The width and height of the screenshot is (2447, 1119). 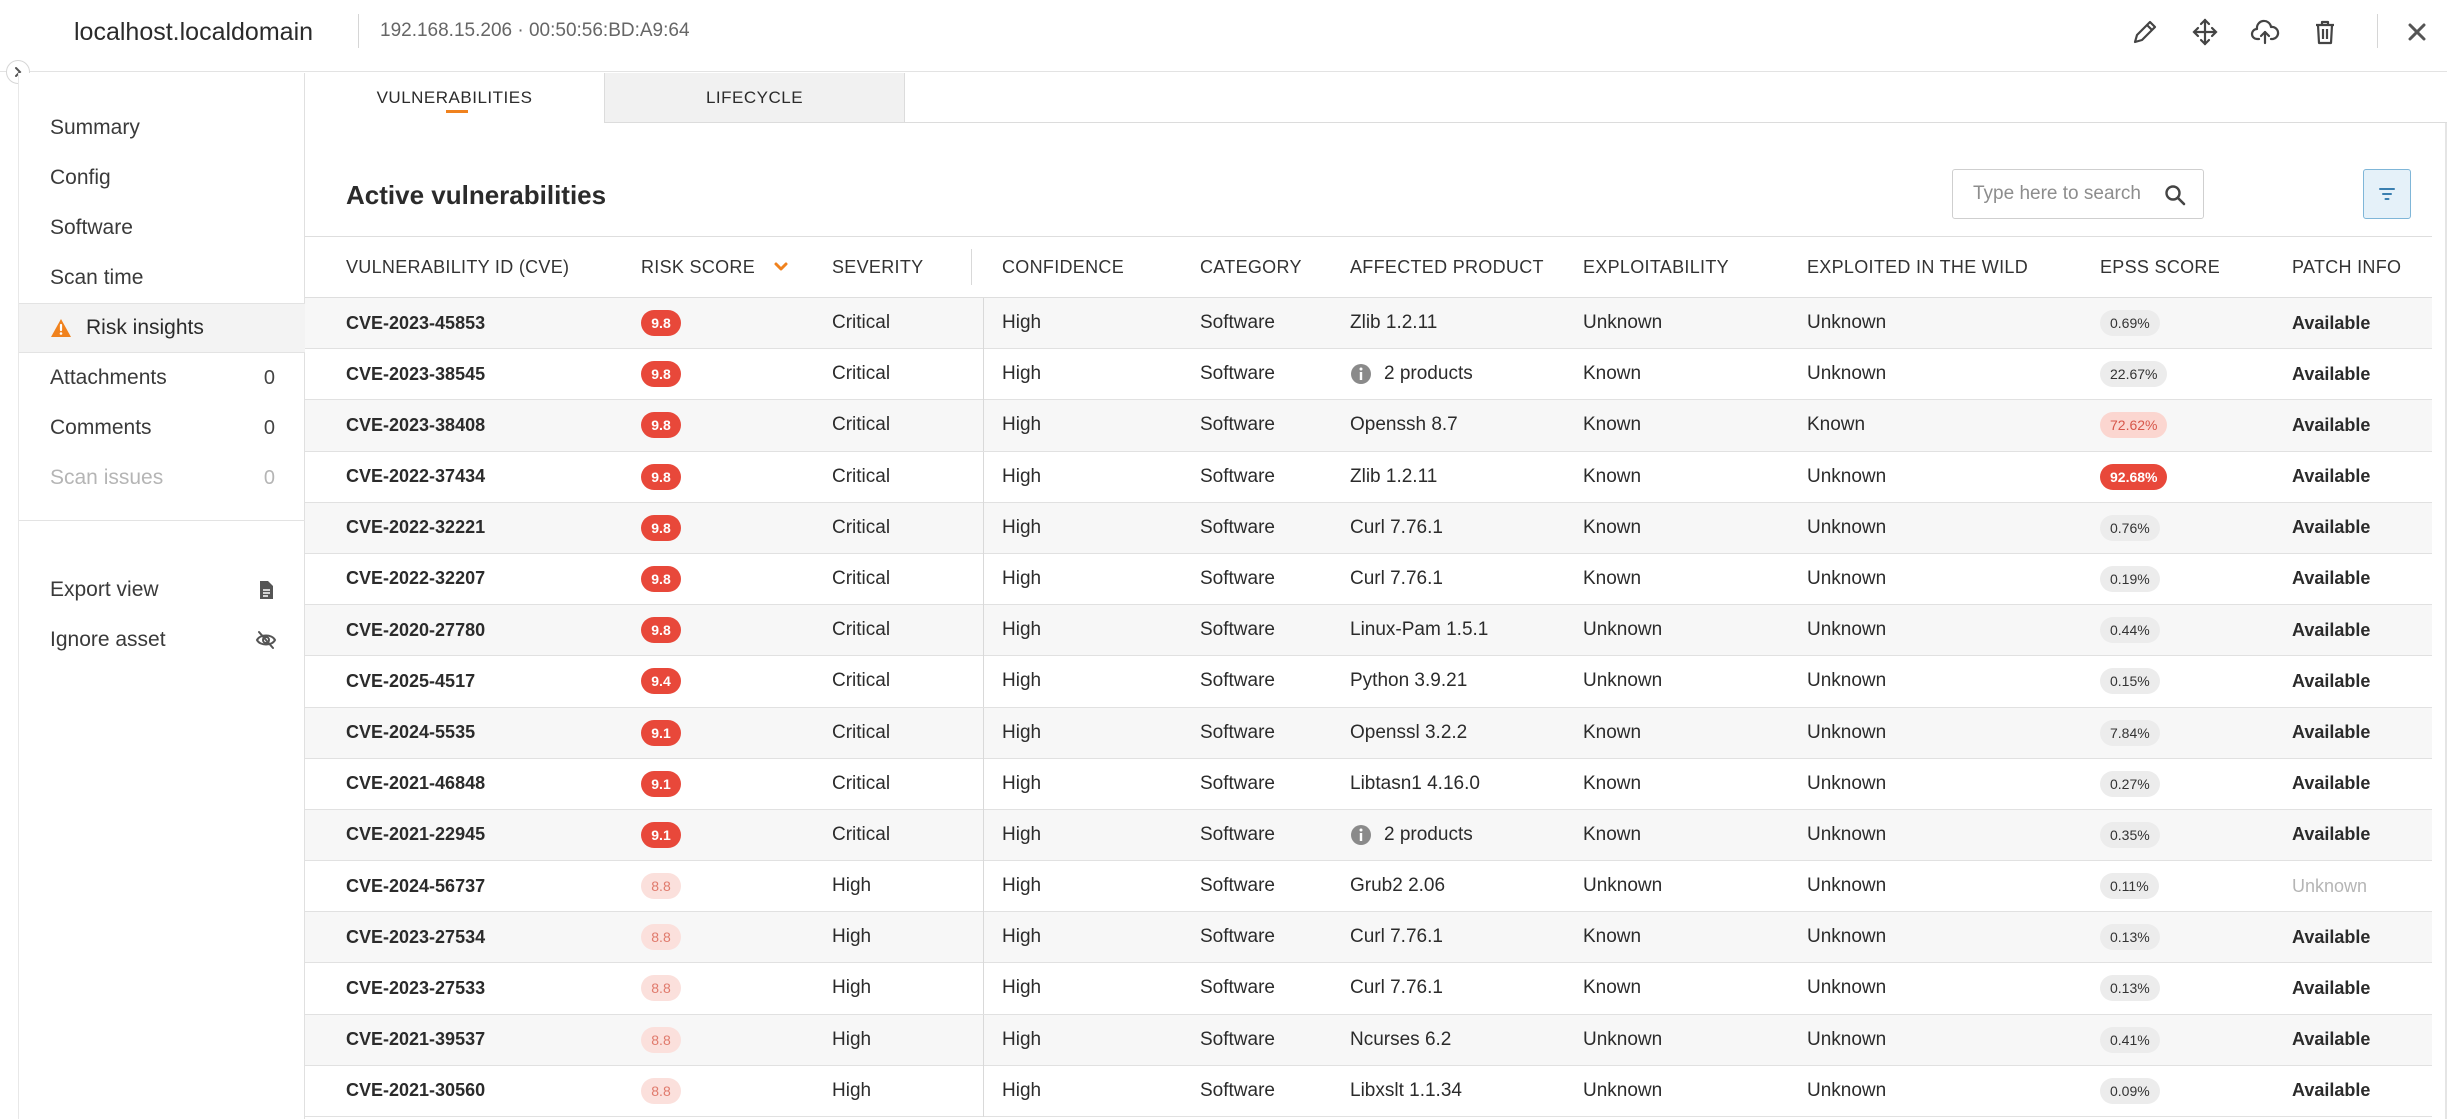 What do you see at coordinates (2130, 1091) in the screenshot?
I see `cell-epss-score: 0.09%` at bounding box center [2130, 1091].